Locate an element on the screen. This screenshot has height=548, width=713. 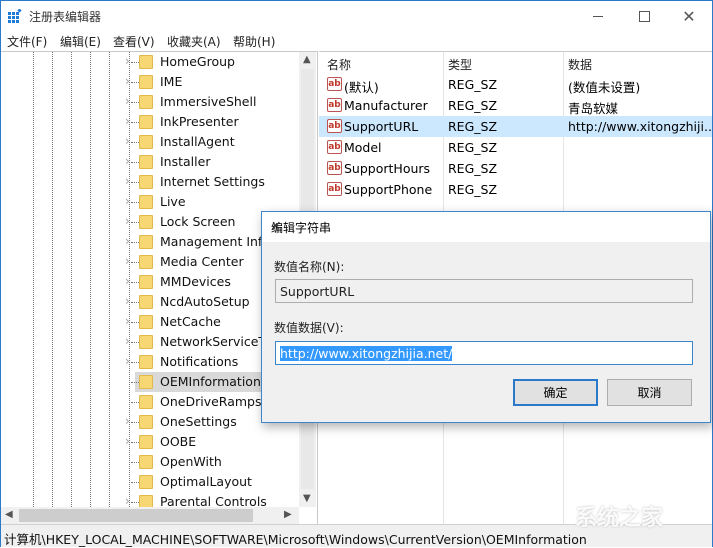
tree-item: › ImmersiveShell is located at coordinates (151, 102).